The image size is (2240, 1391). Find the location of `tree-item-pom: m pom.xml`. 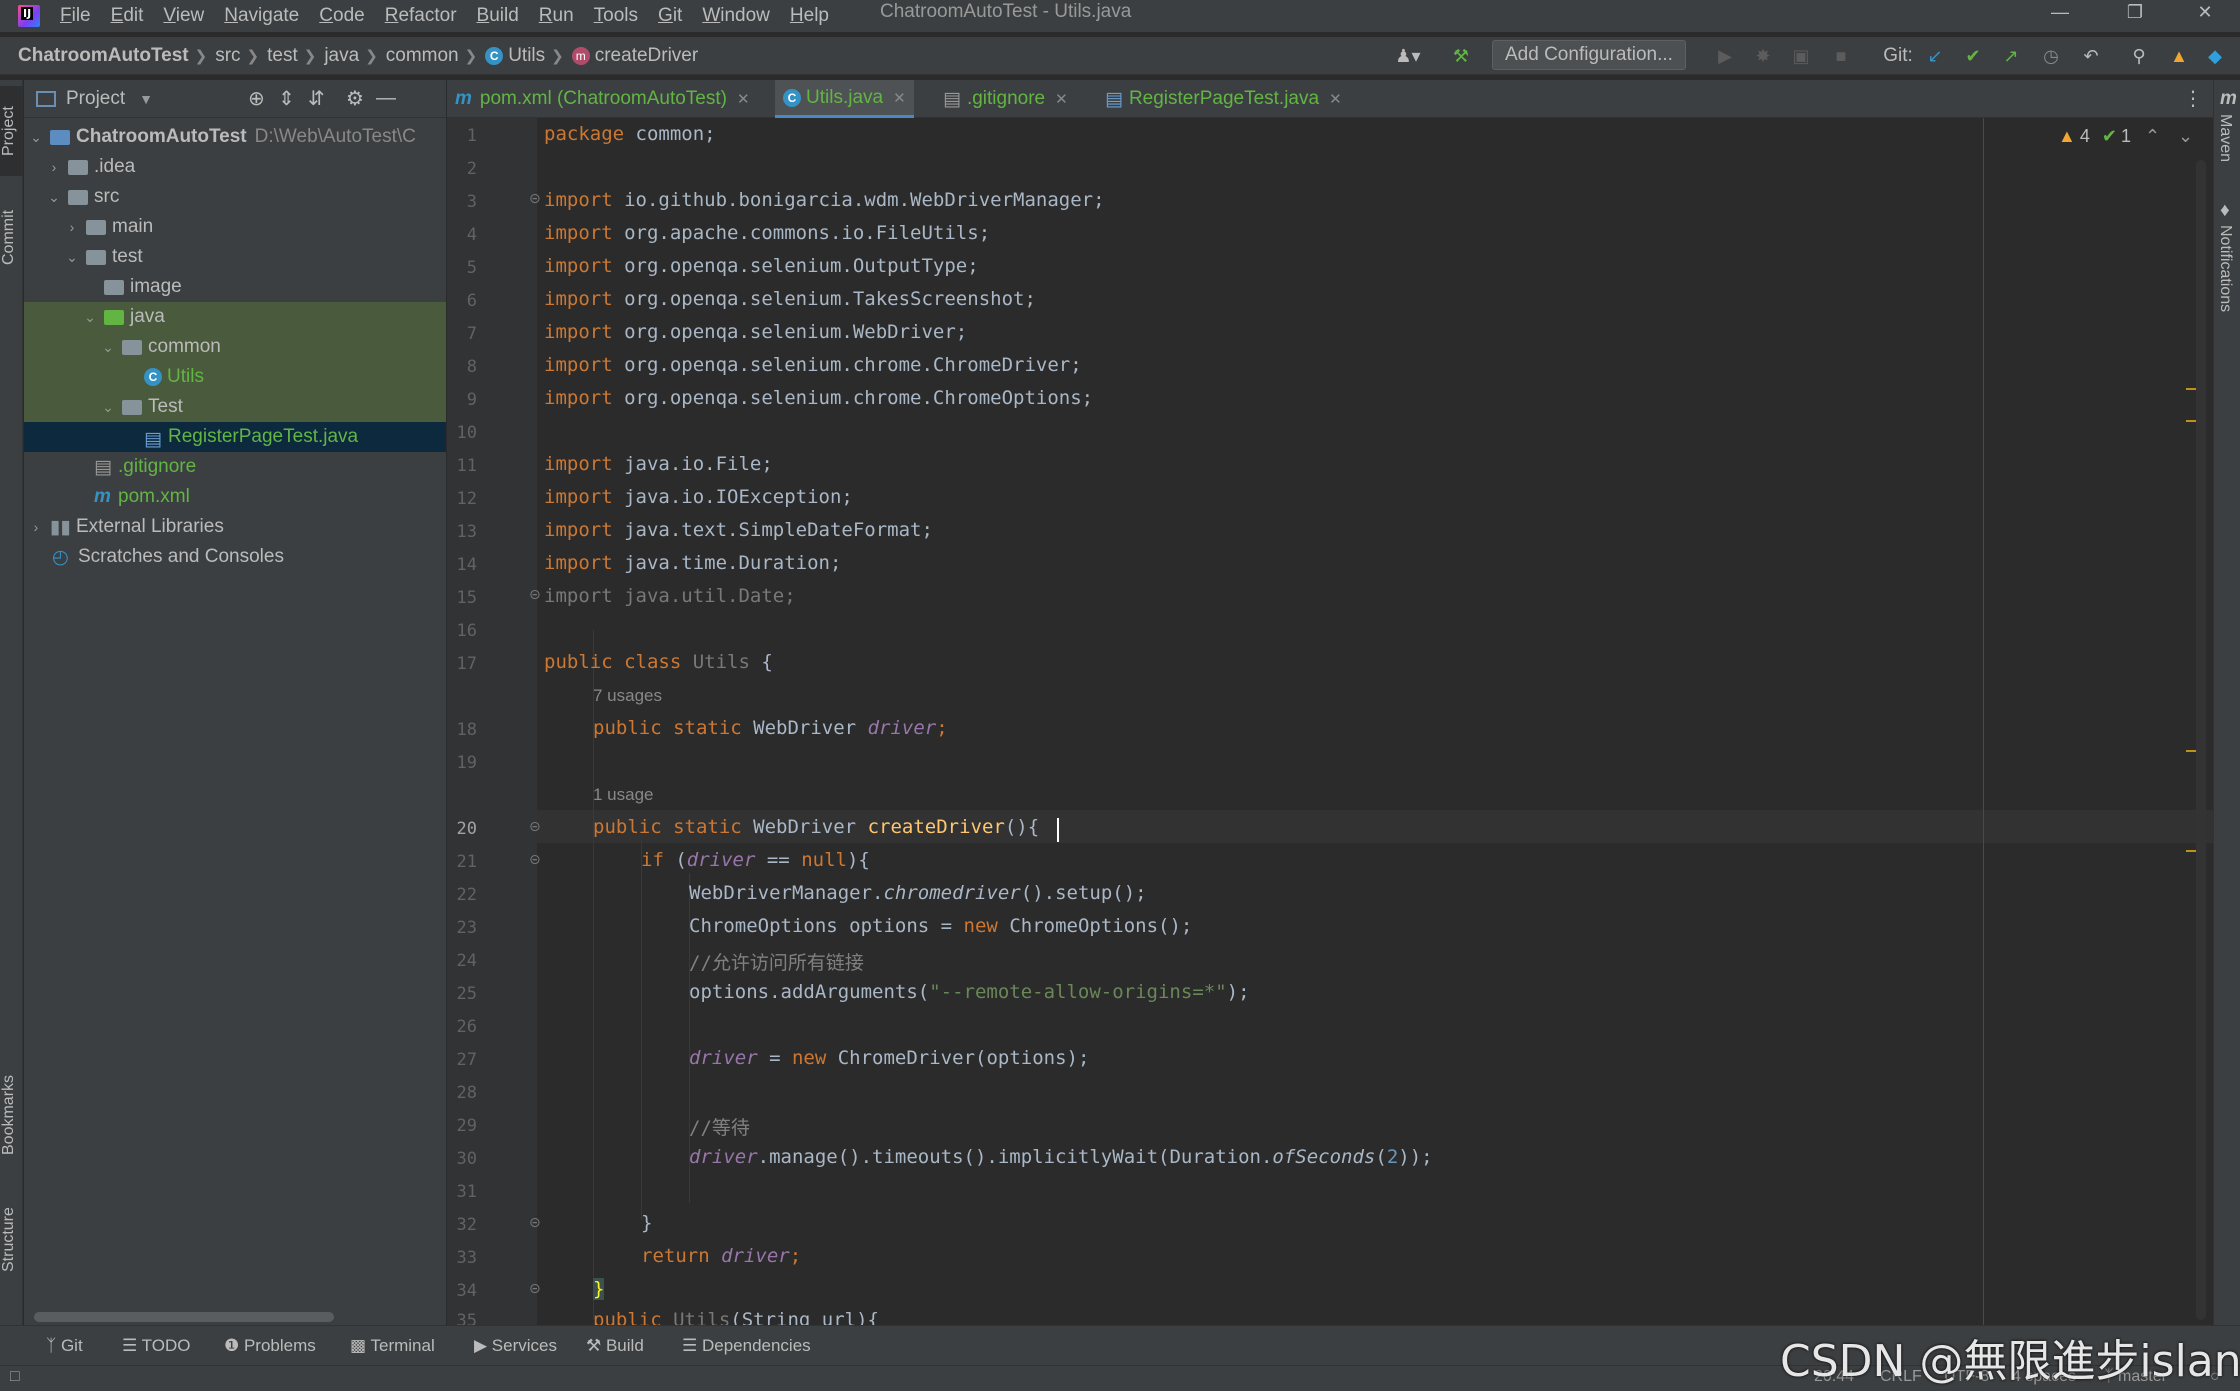

tree-item-pom: m pom.xml is located at coordinates (235, 497).